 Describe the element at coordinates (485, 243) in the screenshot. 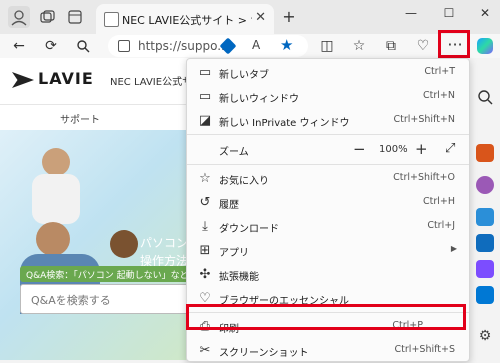

I see `outlook-icon` at that location.